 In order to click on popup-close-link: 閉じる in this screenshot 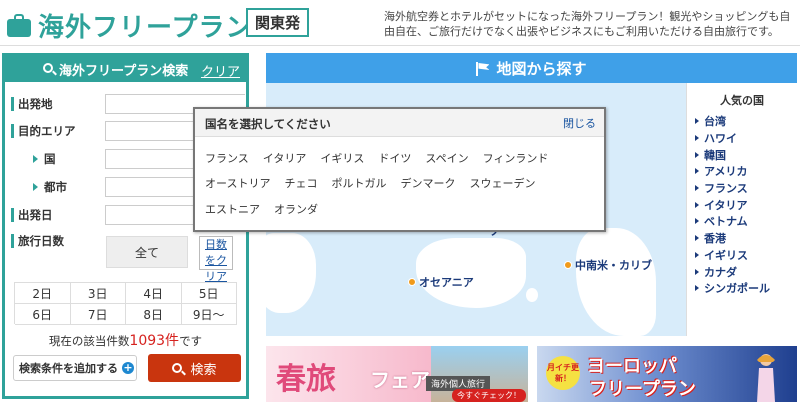, I will do `click(579, 123)`.